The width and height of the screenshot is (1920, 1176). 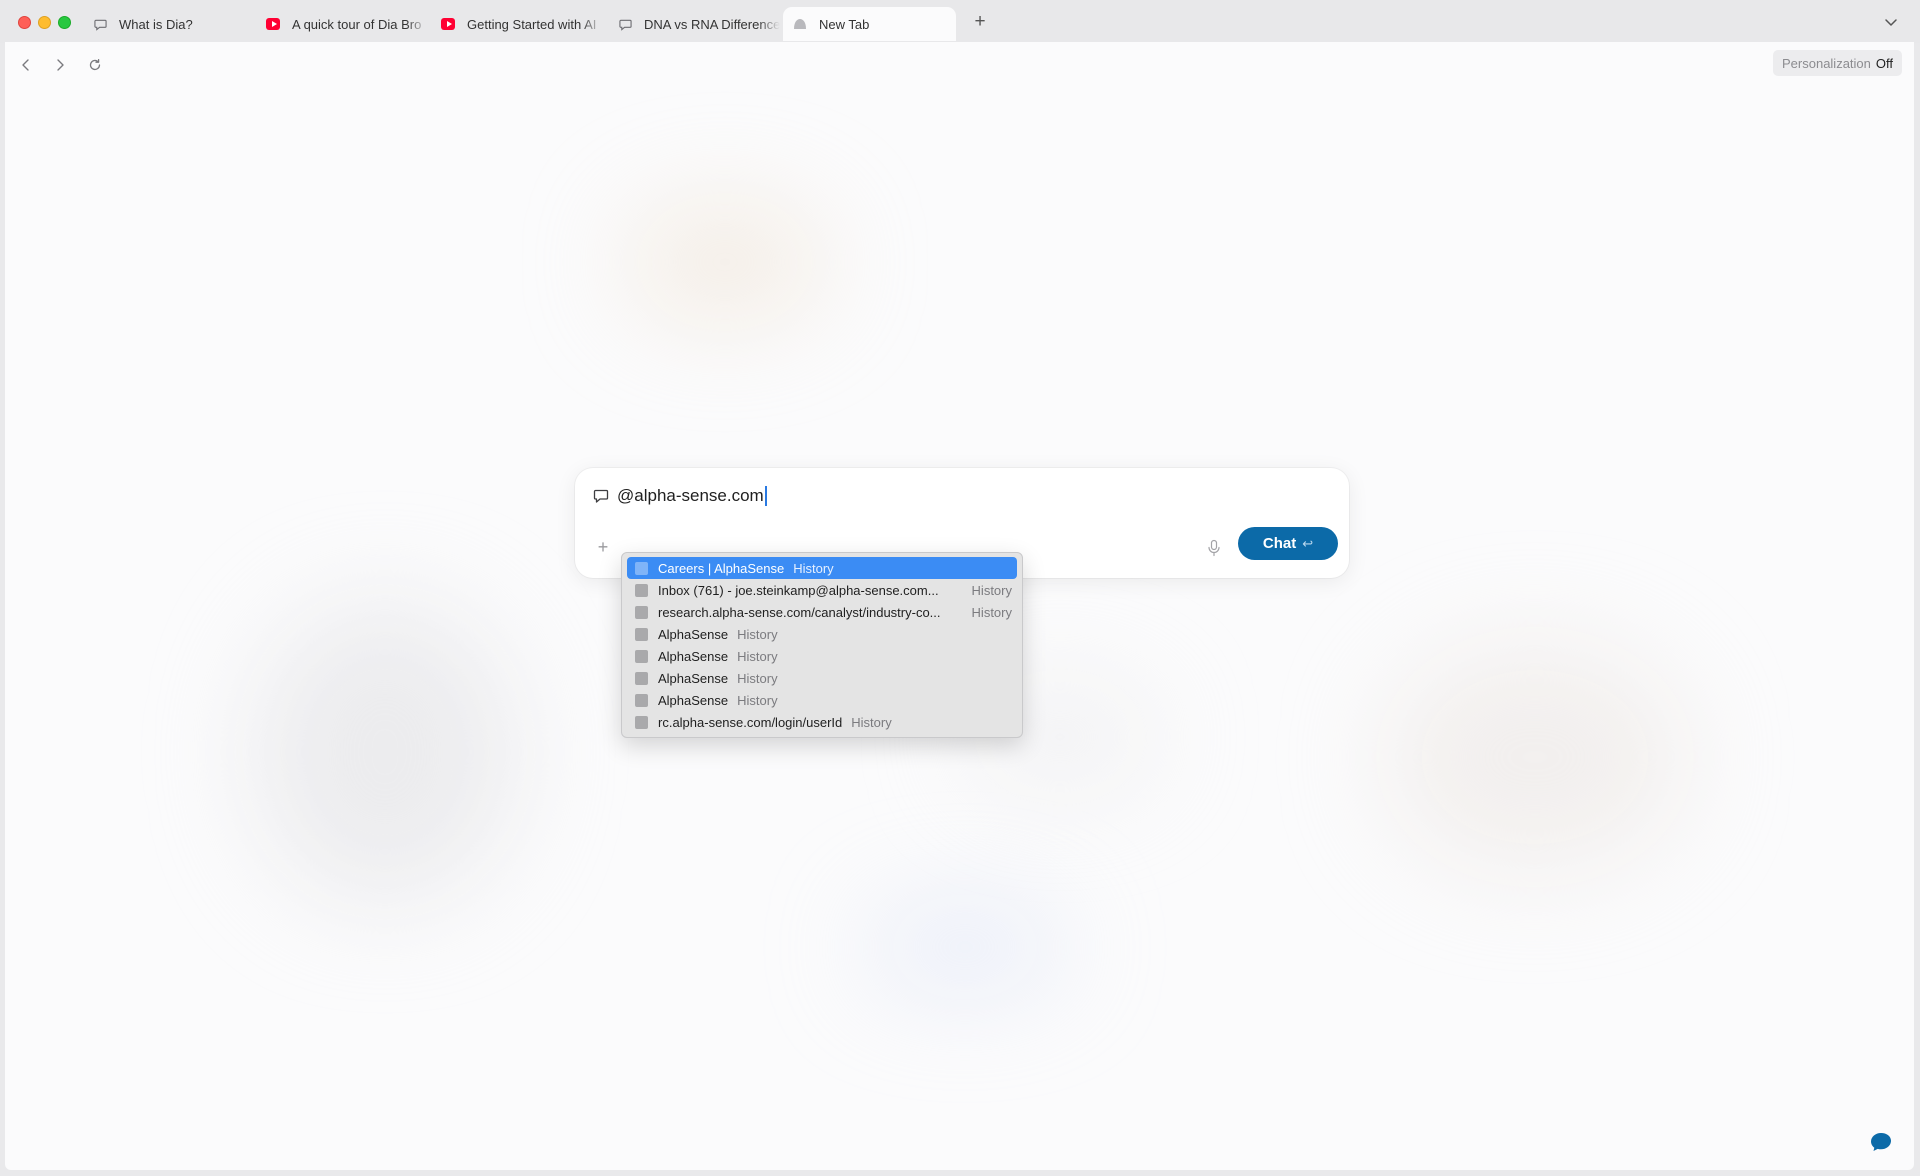 What do you see at coordinates (156, 24) in the screenshot?
I see `tab-label: What is Dia?` at bounding box center [156, 24].